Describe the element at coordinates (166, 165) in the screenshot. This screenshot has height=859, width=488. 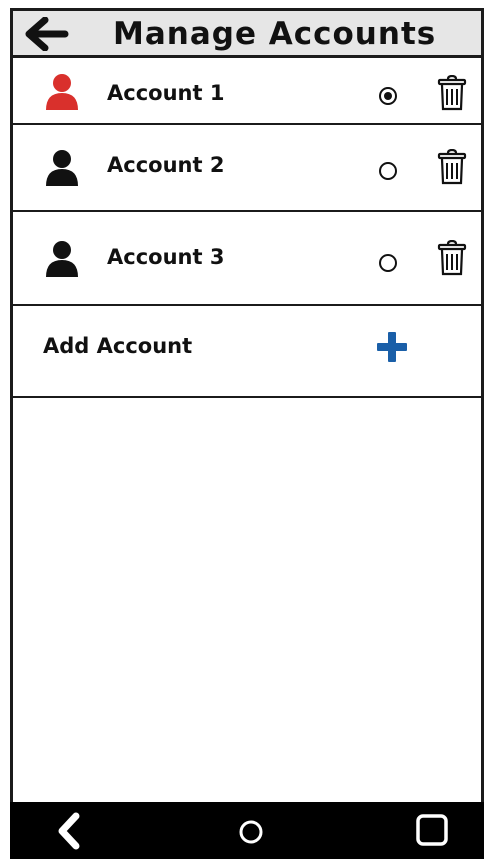
I see `account-name: Account 2` at that location.